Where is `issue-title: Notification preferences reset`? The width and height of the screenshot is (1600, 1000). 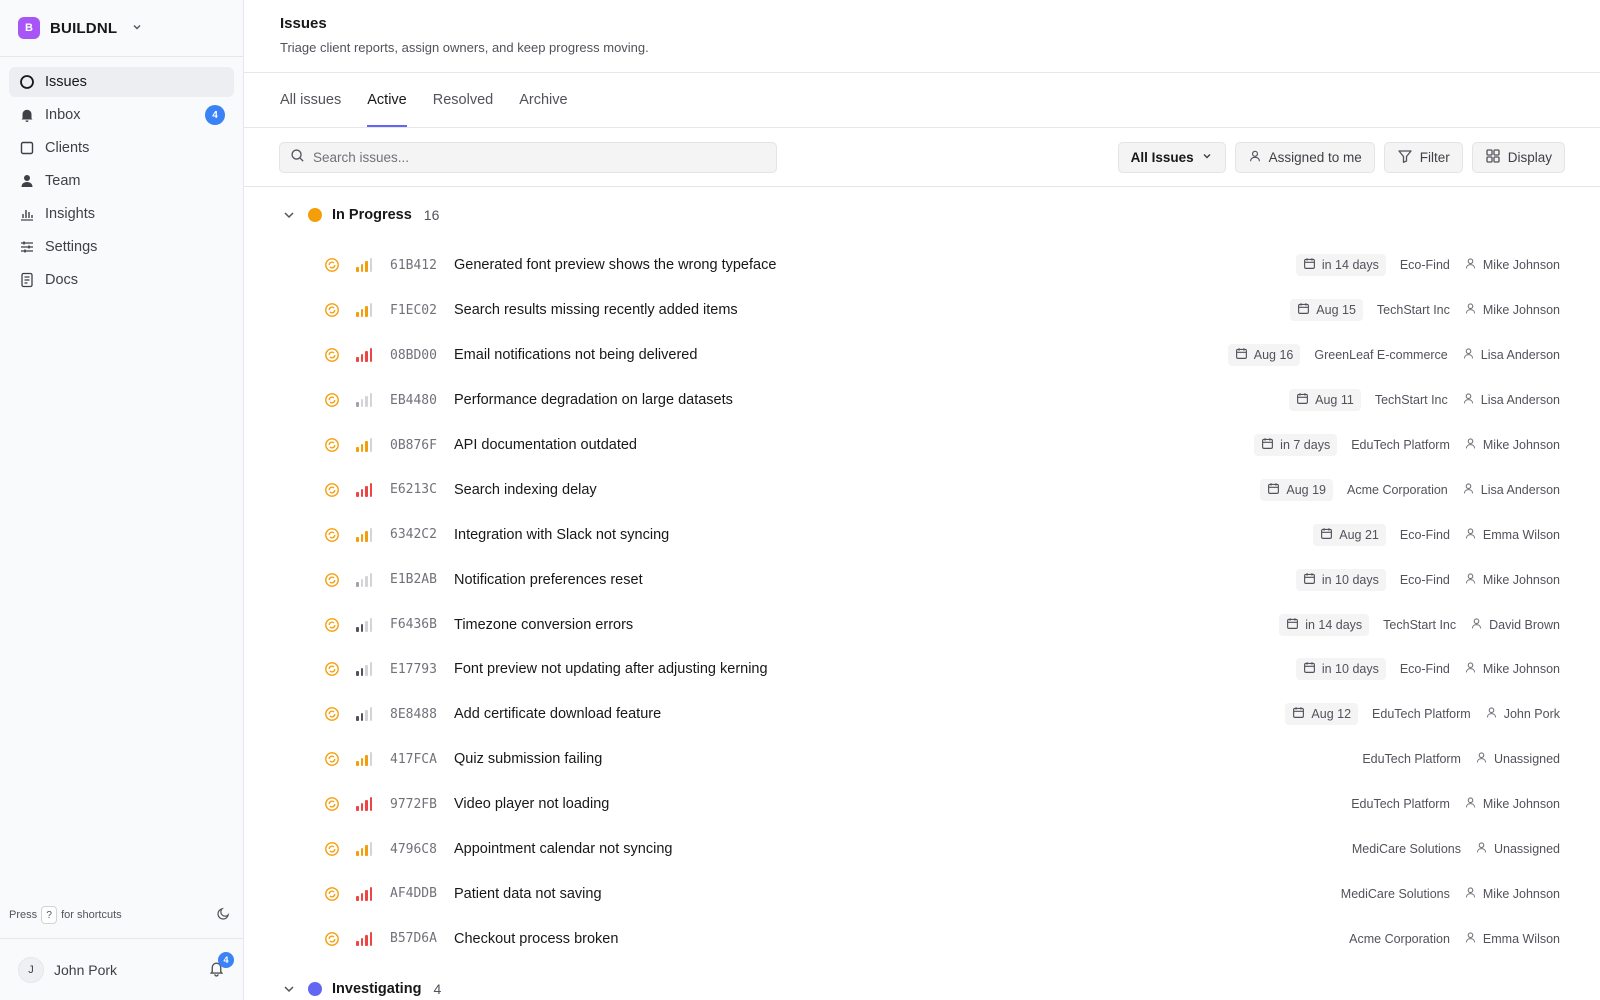
issue-title: Notification preferences reset is located at coordinates (870, 580).